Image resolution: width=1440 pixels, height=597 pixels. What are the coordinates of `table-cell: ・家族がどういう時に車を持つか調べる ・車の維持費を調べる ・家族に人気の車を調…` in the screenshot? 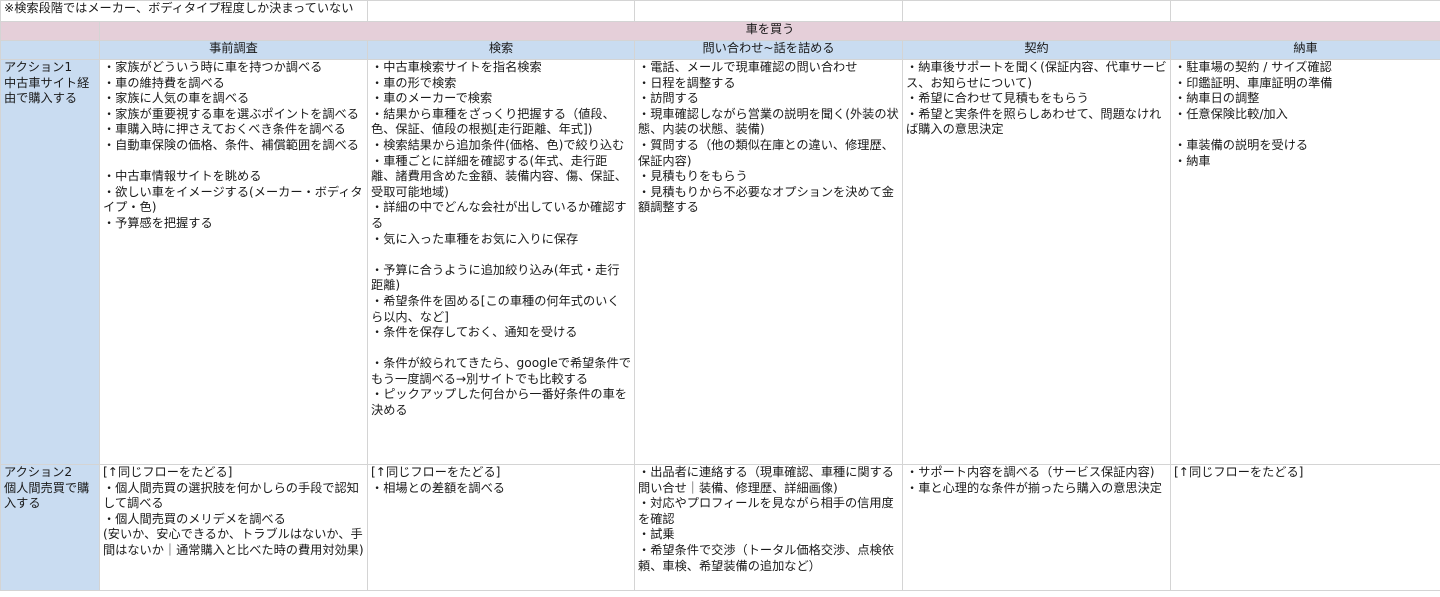 It's located at (233, 262).